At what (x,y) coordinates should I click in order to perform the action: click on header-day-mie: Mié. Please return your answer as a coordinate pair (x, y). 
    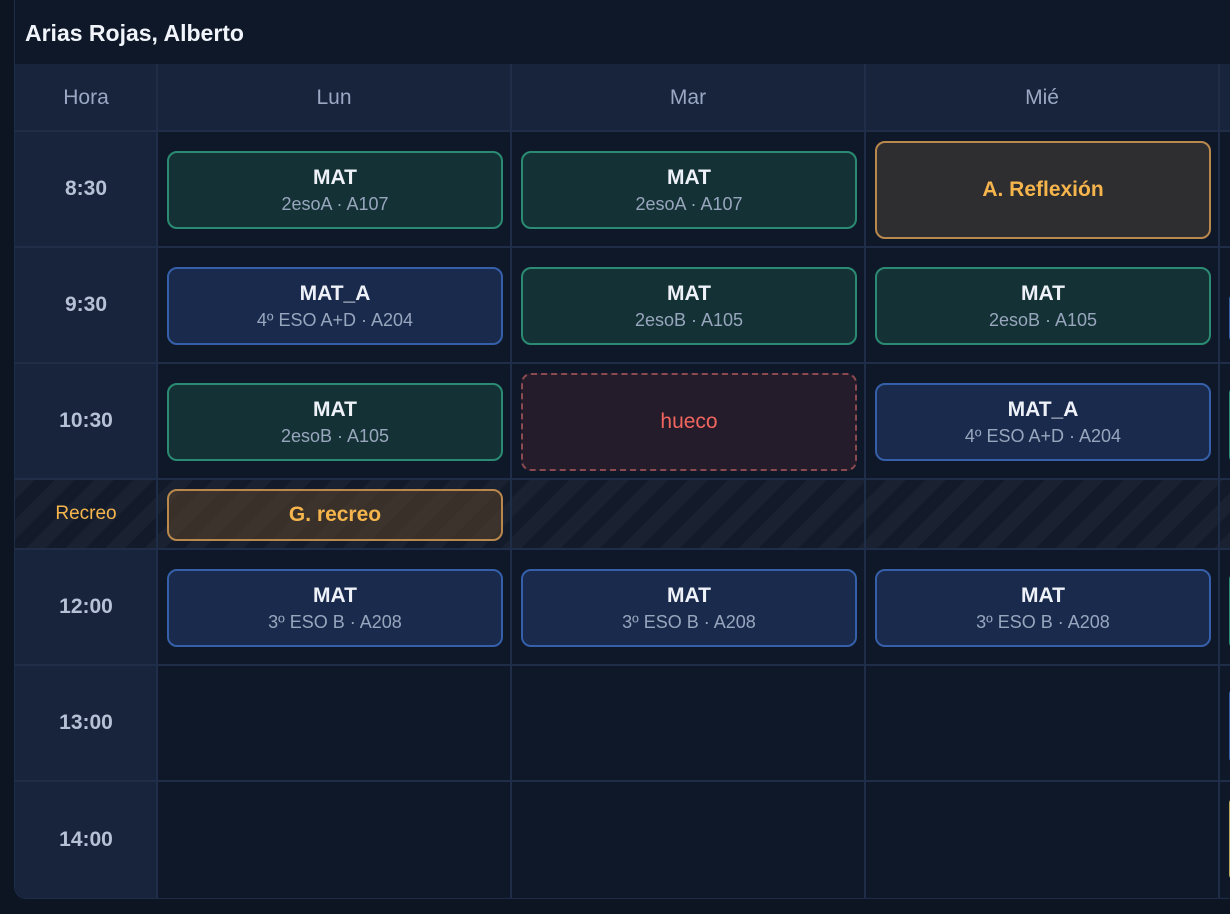
    Looking at the image, I should click on (1042, 97).